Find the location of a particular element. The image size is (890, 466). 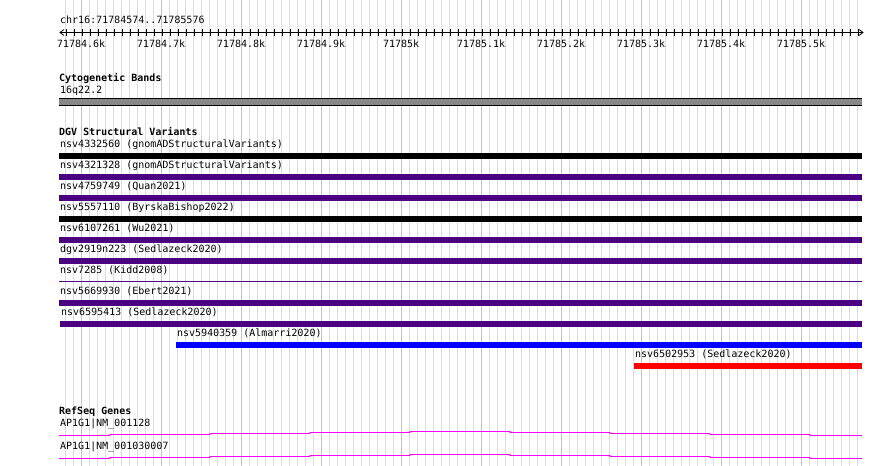

track-title: RefSeq Genes is located at coordinates (95, 411).